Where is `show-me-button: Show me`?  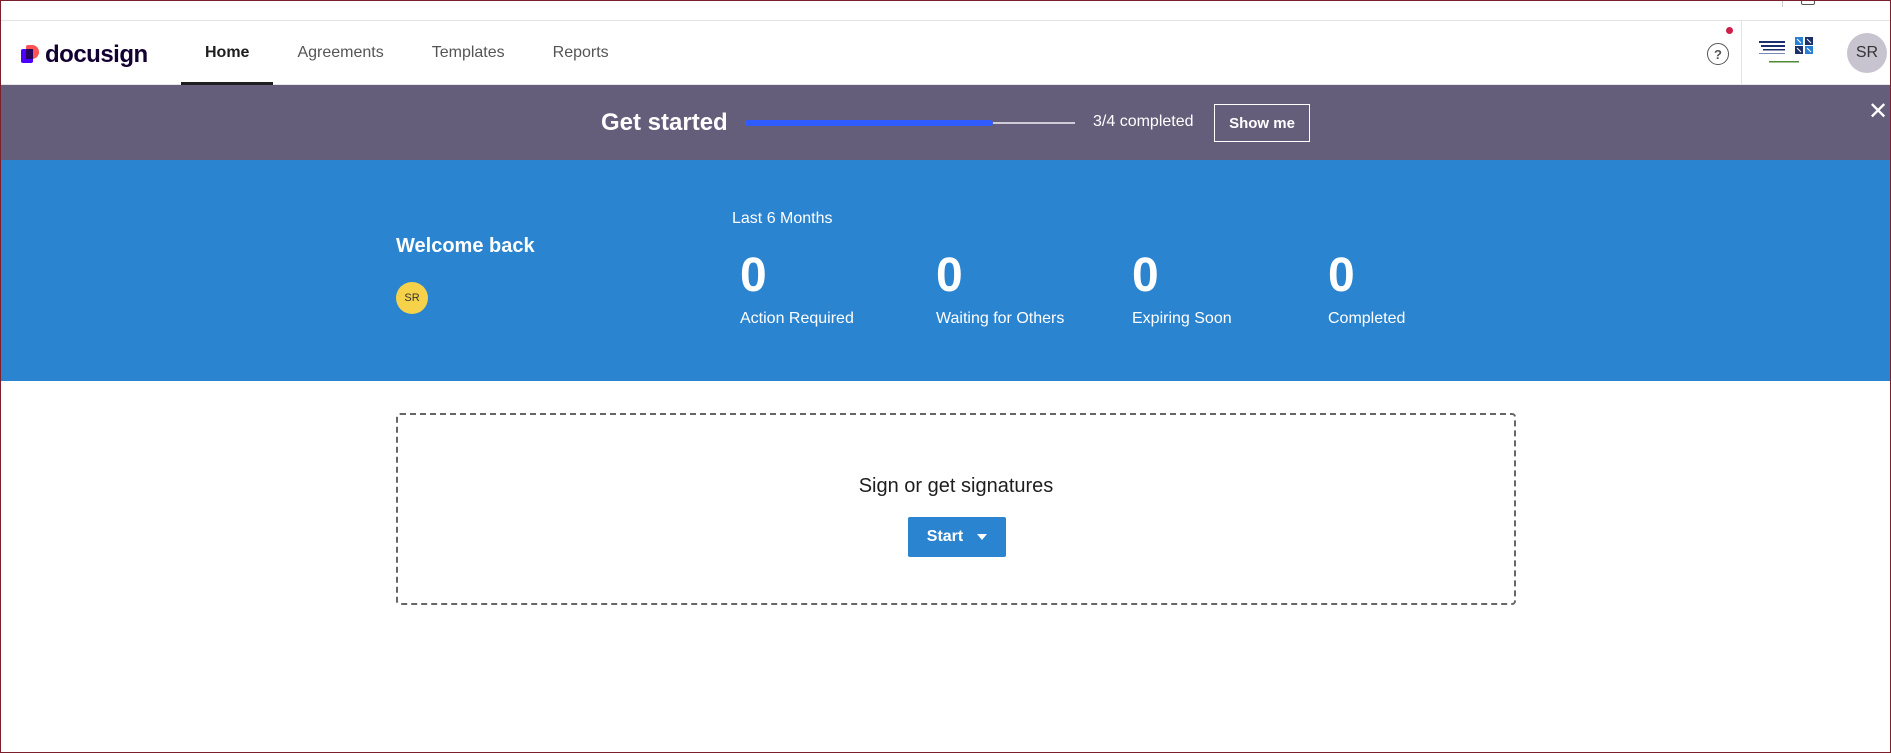 show-me-button: Show me is located at coordinates (1262, 123).